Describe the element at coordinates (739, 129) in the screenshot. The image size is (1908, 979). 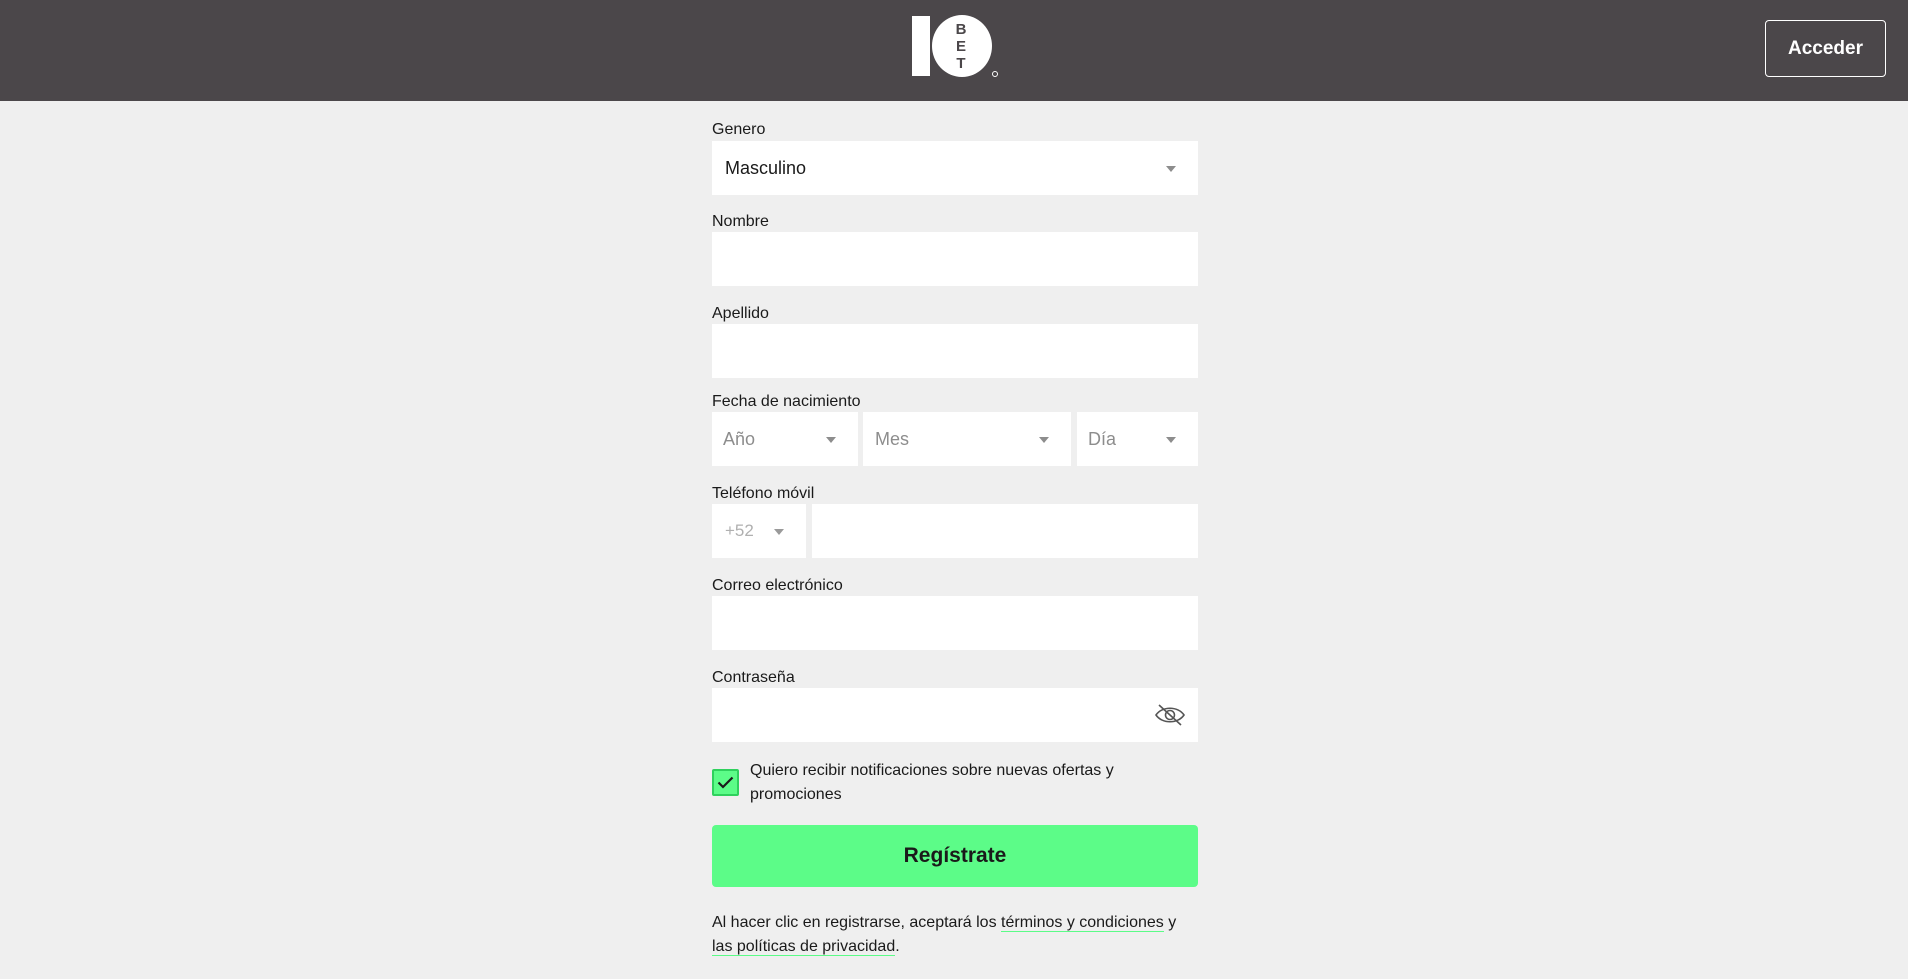
I see `gender-label: Genero` at that location.